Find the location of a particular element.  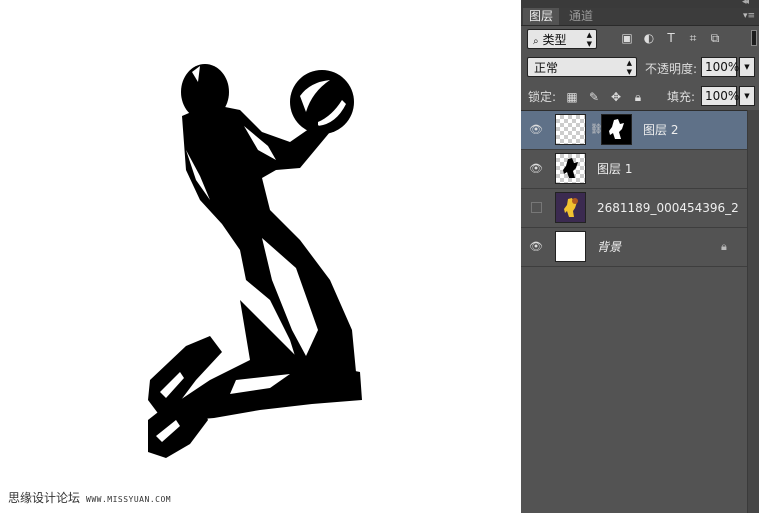

lock-all-icon: 🔒︎ is located at coordinates (638, 97).